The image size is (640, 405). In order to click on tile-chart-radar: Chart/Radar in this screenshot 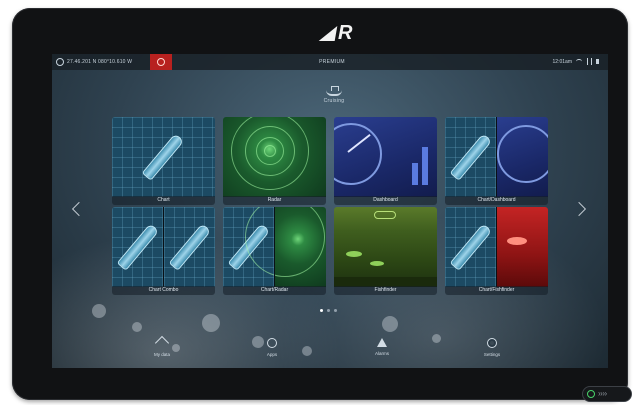, I will do `click(274, 251)`.